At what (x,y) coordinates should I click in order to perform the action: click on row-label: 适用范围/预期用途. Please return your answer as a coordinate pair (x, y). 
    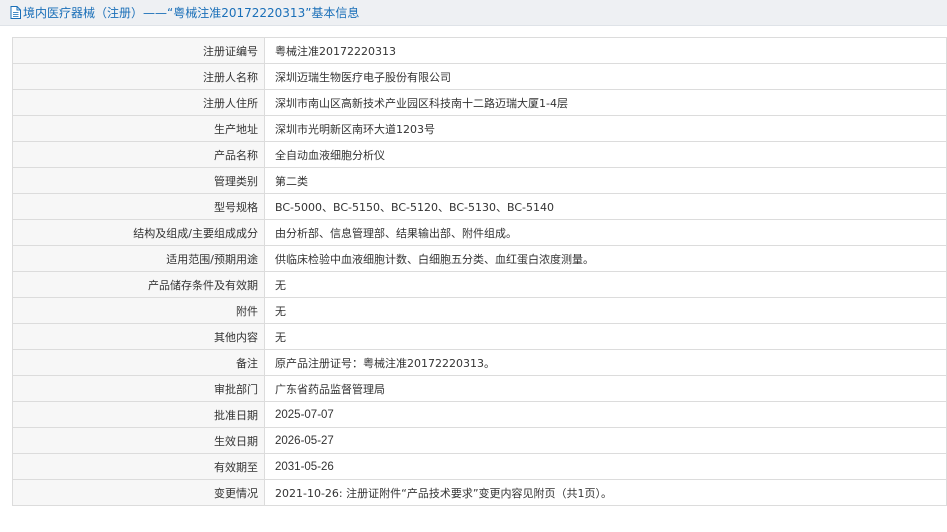
    Looking at the image, I should click on (138, 258).